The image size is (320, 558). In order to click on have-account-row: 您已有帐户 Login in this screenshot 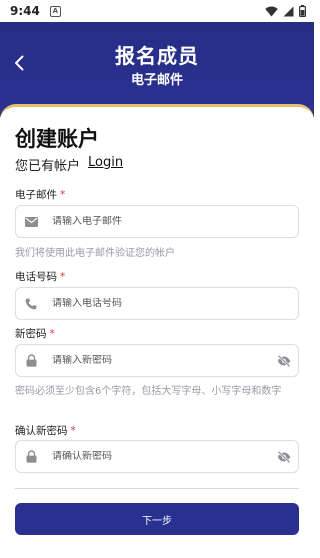, I will do `click(69, 164)`.